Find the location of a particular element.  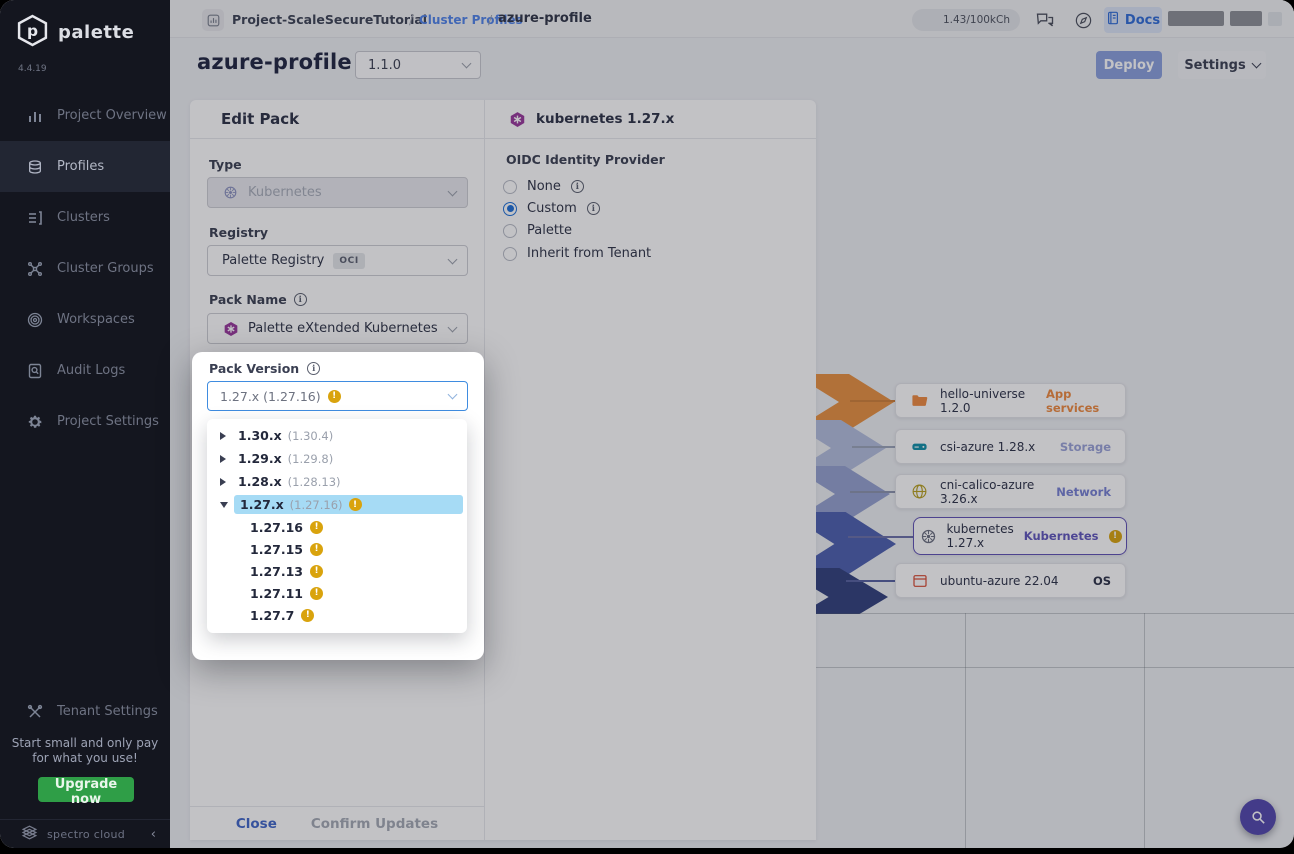

sidebar-item-project-overview: Project Overview is located at coordinates (85, 115).